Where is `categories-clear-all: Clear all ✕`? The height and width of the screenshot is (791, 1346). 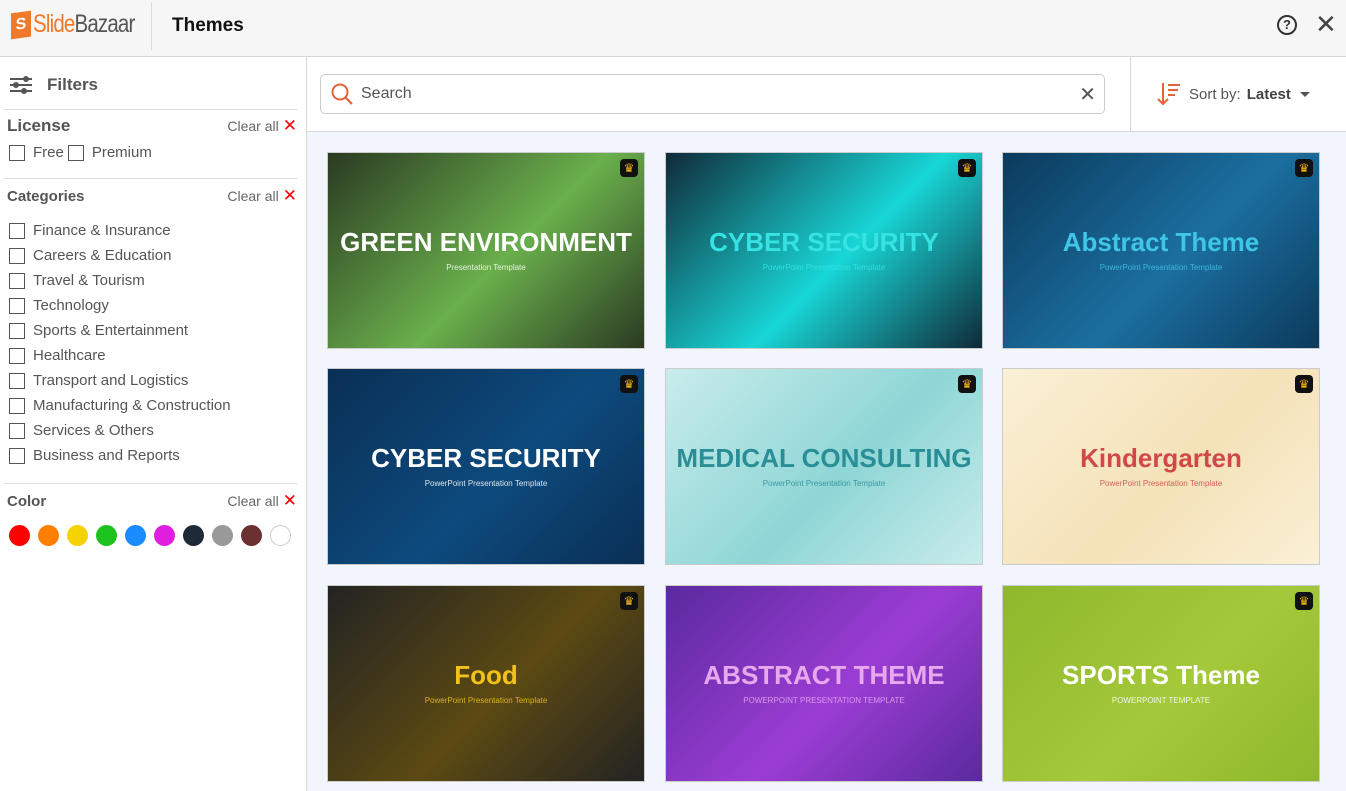 categories-clear-all: Clear all ✕ is located at coordinates (262, 196).